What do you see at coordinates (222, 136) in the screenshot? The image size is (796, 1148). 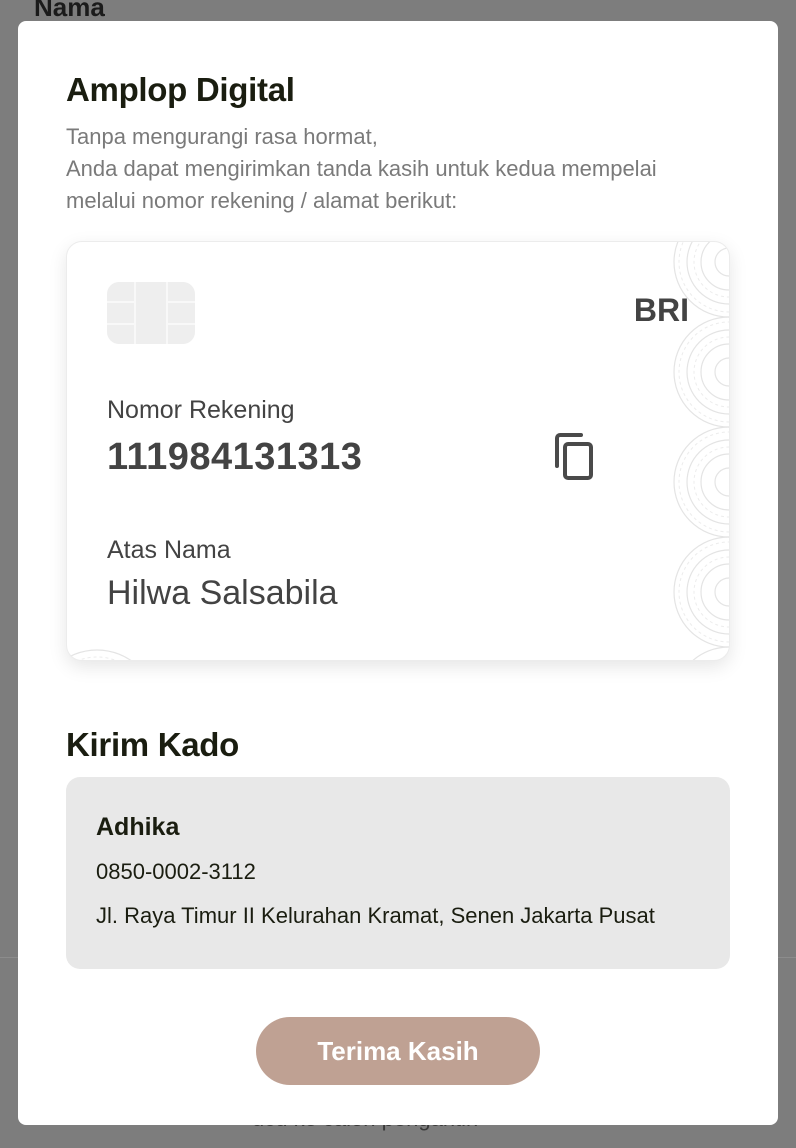 I see `description-line: Tanpa mengurangi rasa hormat,` at bounding box center [222, 136].